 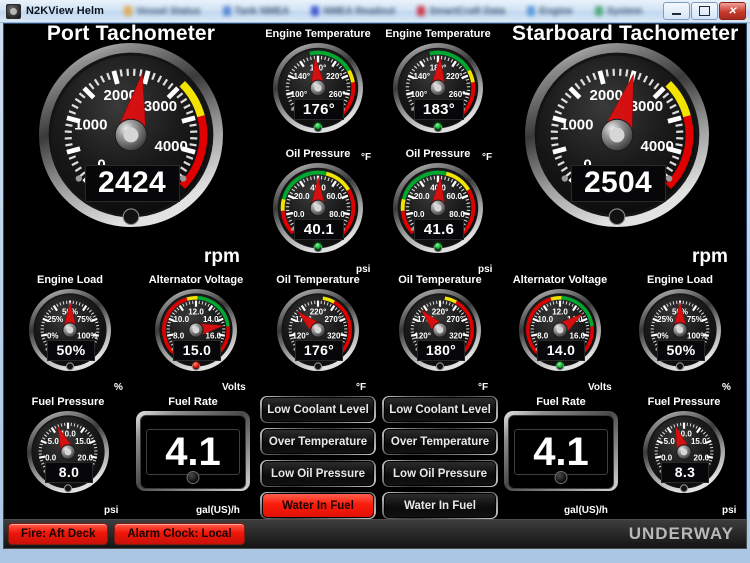 I want to click on stbd-fuel-press-unit: psi, so click(x=729, y=510).